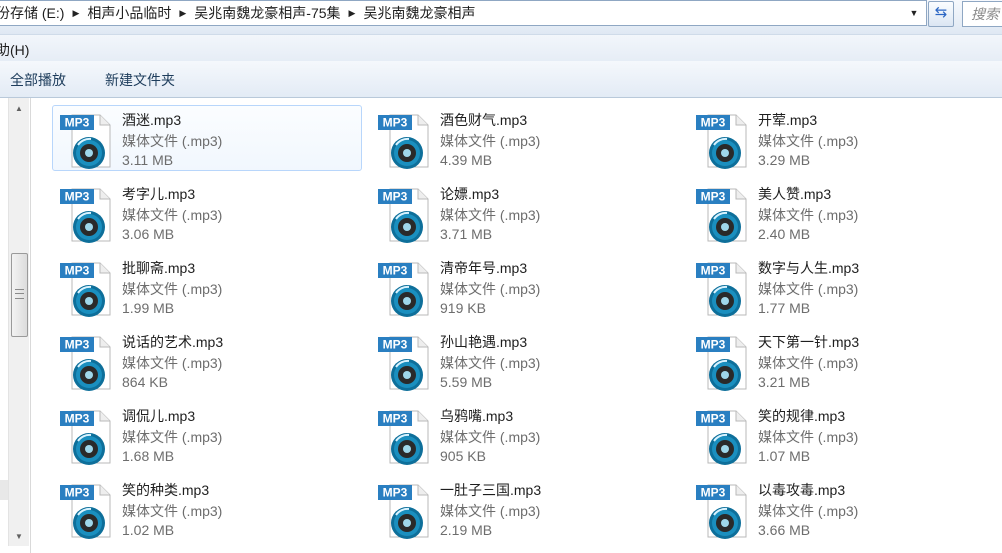 The image size is (1002, 553). What do you see at coordinates (145, 382) in the screenshot?
I see `file-size: 864 KB` at bounding box center [145, 382].